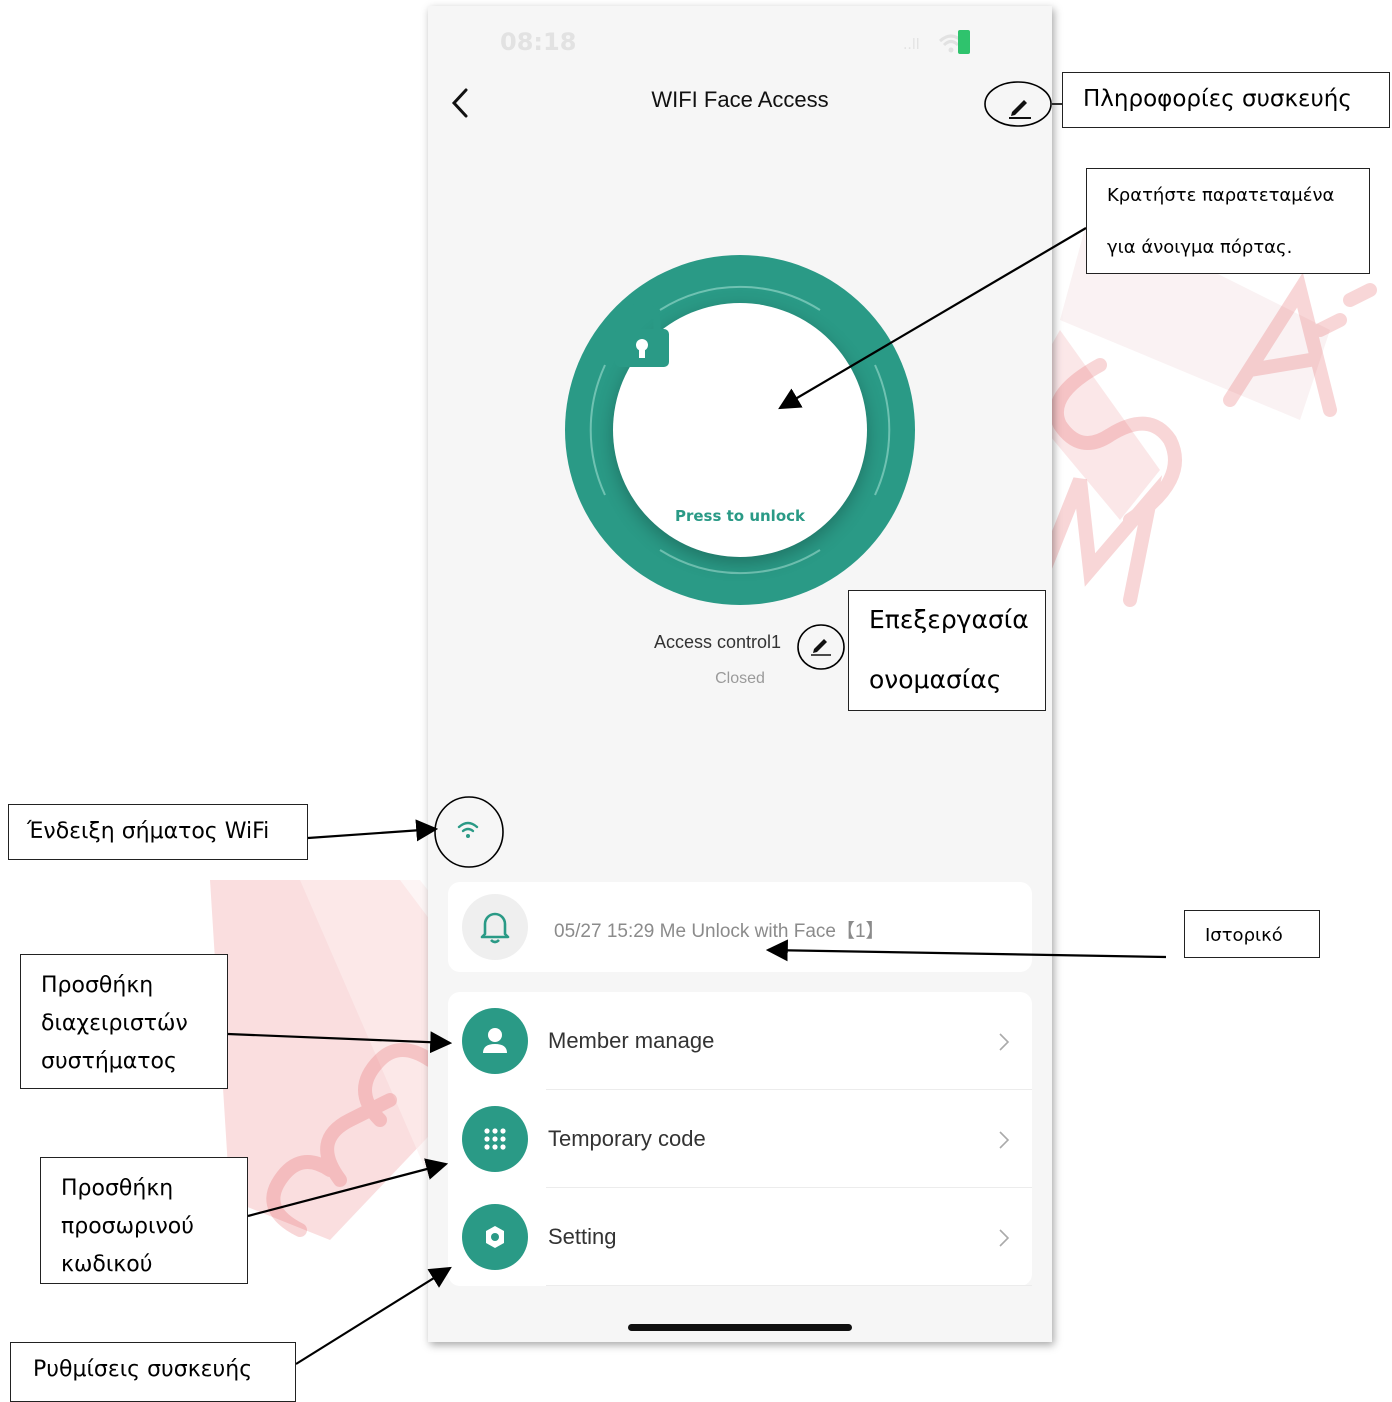 This screenshot has height=1402, width=1392. What do you see at coordinates (911, 45) in the screenshot?
I see `signal-icon: ..ll` at bounding box center [911, 45].